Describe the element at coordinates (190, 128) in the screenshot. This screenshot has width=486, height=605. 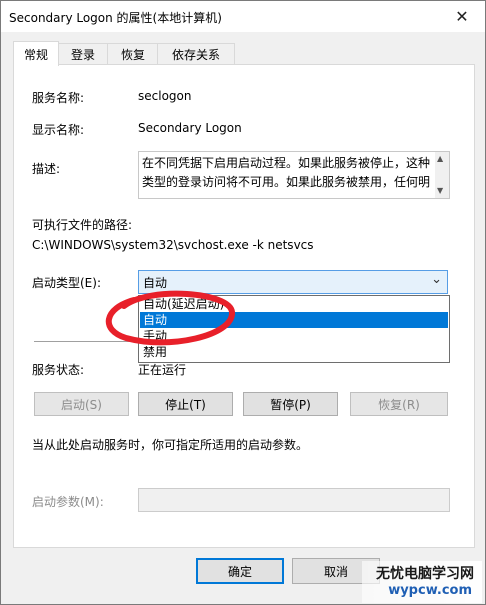
I see `display-name-value: Secondary Logon` at that location.